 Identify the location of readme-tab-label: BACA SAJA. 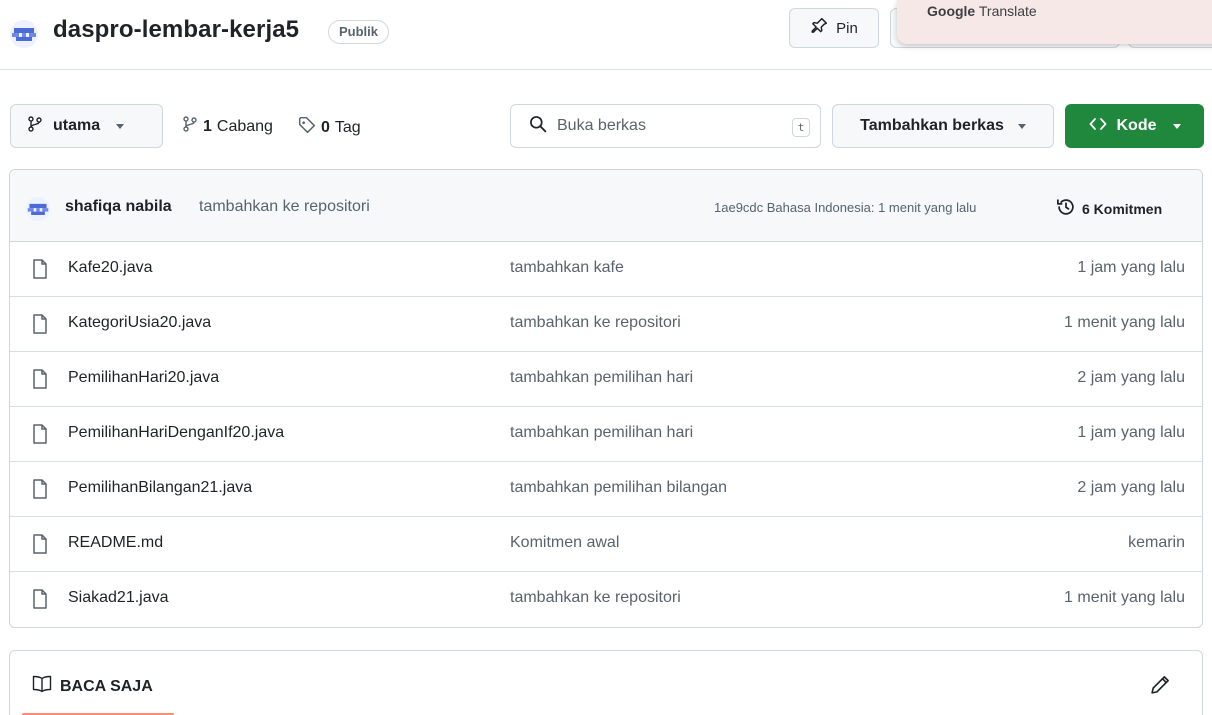
(106, 686).